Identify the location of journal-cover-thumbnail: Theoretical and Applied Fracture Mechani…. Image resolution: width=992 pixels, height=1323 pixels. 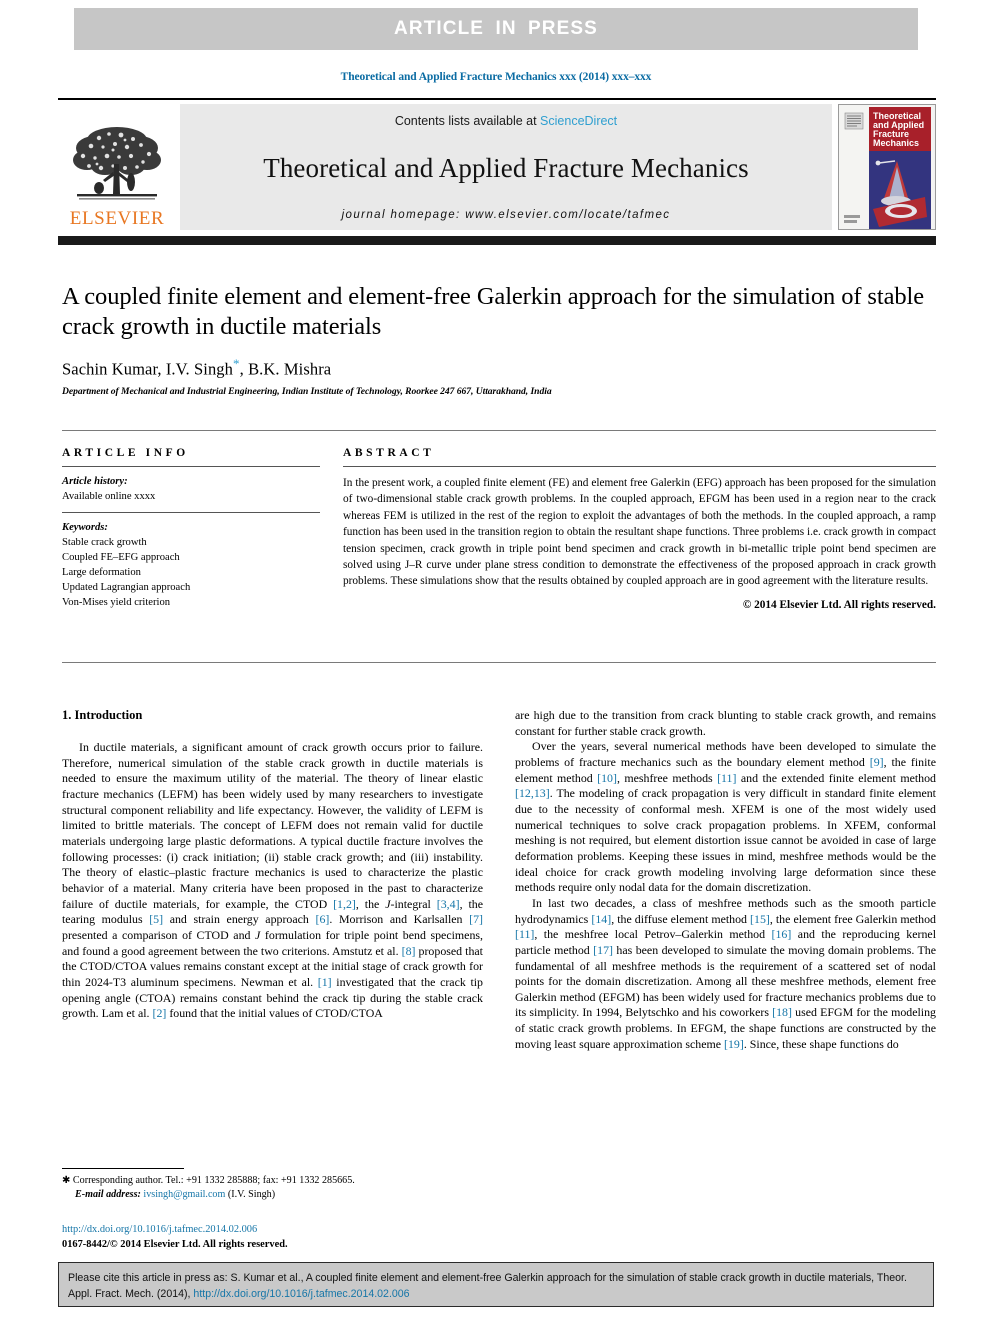
(887, 167).